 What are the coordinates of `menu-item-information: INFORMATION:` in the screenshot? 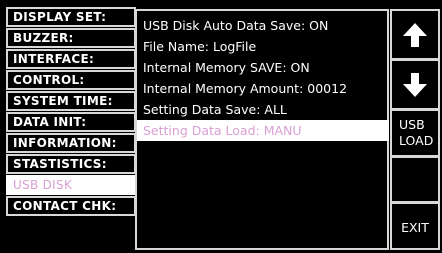 It's located at (71, 143).